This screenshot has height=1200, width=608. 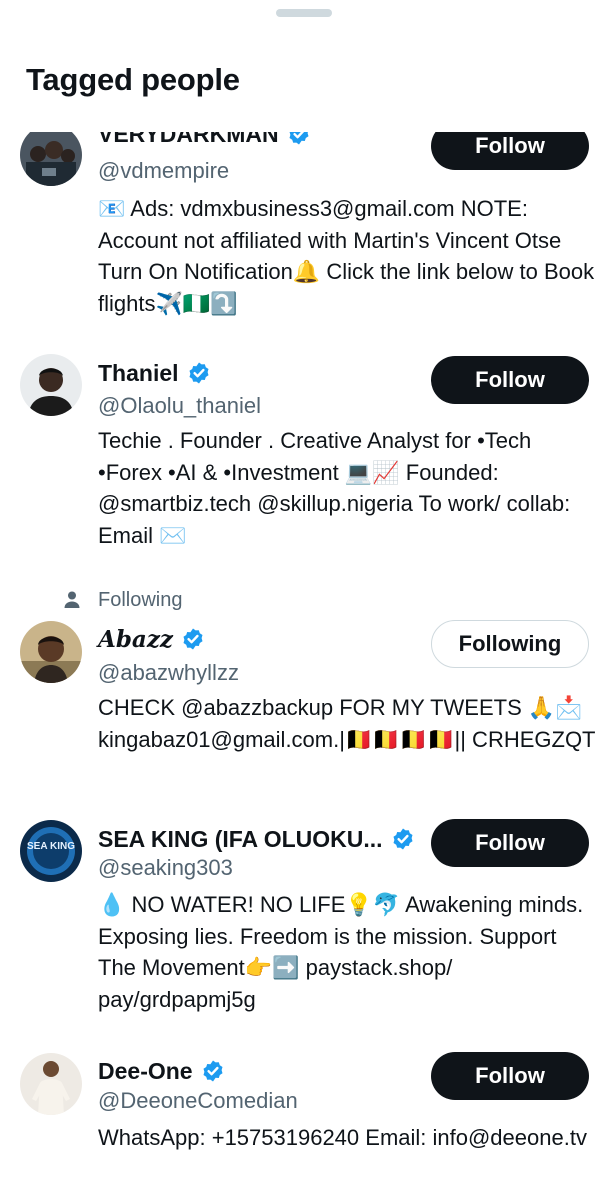 What do you see at coordinates (145, 1070) in the screenshot?
I see `display-name: Dee-One` at bounding box center [145, 1070].